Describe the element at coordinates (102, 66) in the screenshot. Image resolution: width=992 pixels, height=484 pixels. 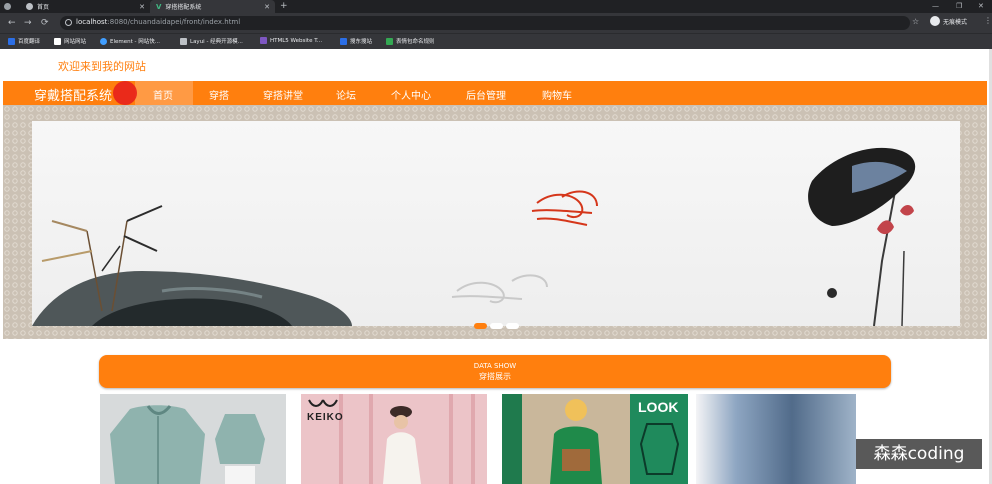
I see `welcome-text: 欢迎来到我的网站` at that location.